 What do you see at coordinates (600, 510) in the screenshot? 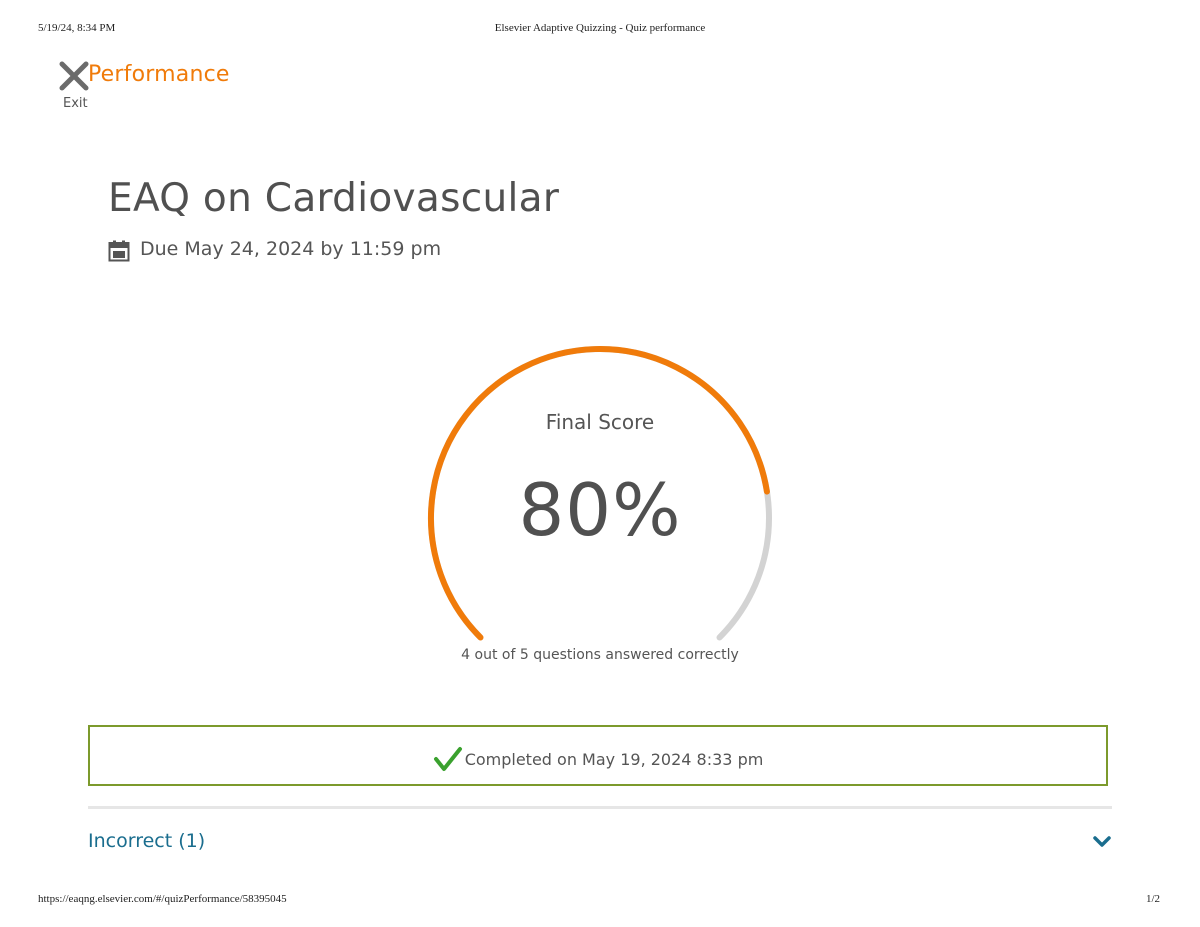
I see `final-score-value: 80%` at bounding box center [600, 510].